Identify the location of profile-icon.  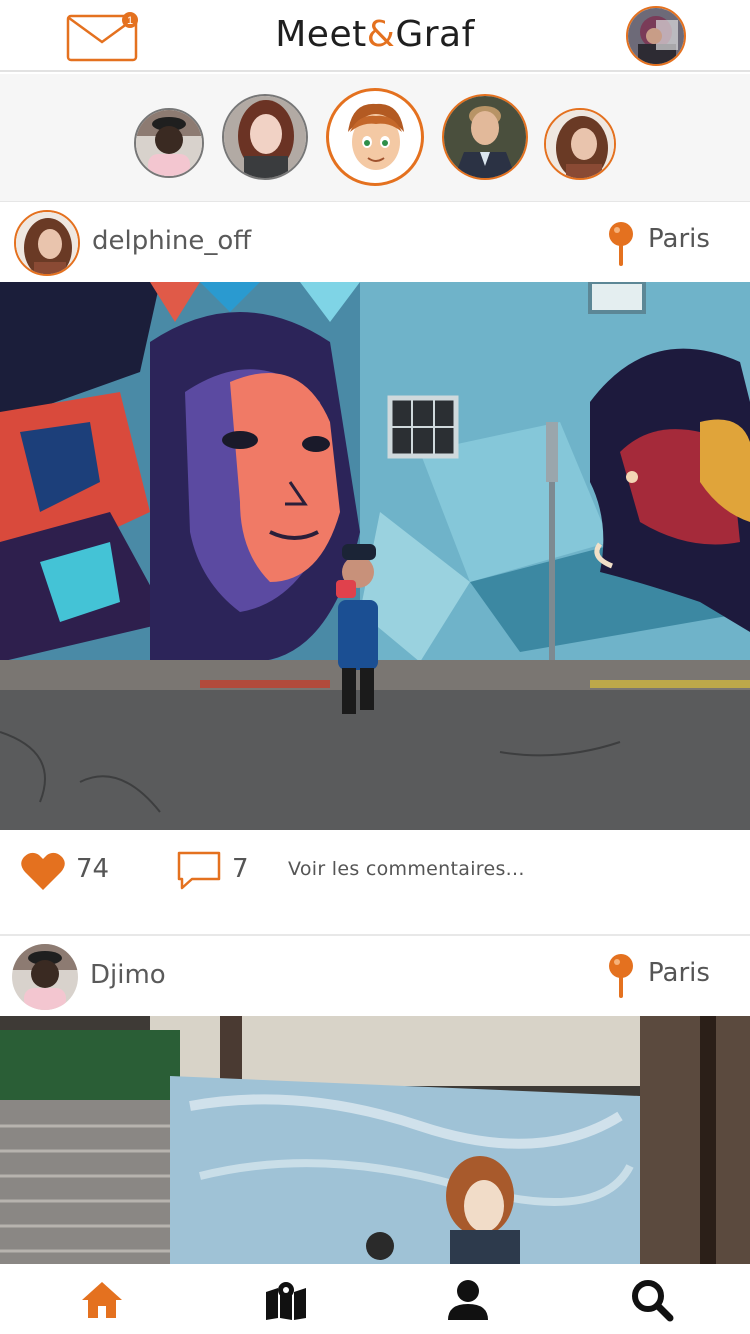
(468, 1300).